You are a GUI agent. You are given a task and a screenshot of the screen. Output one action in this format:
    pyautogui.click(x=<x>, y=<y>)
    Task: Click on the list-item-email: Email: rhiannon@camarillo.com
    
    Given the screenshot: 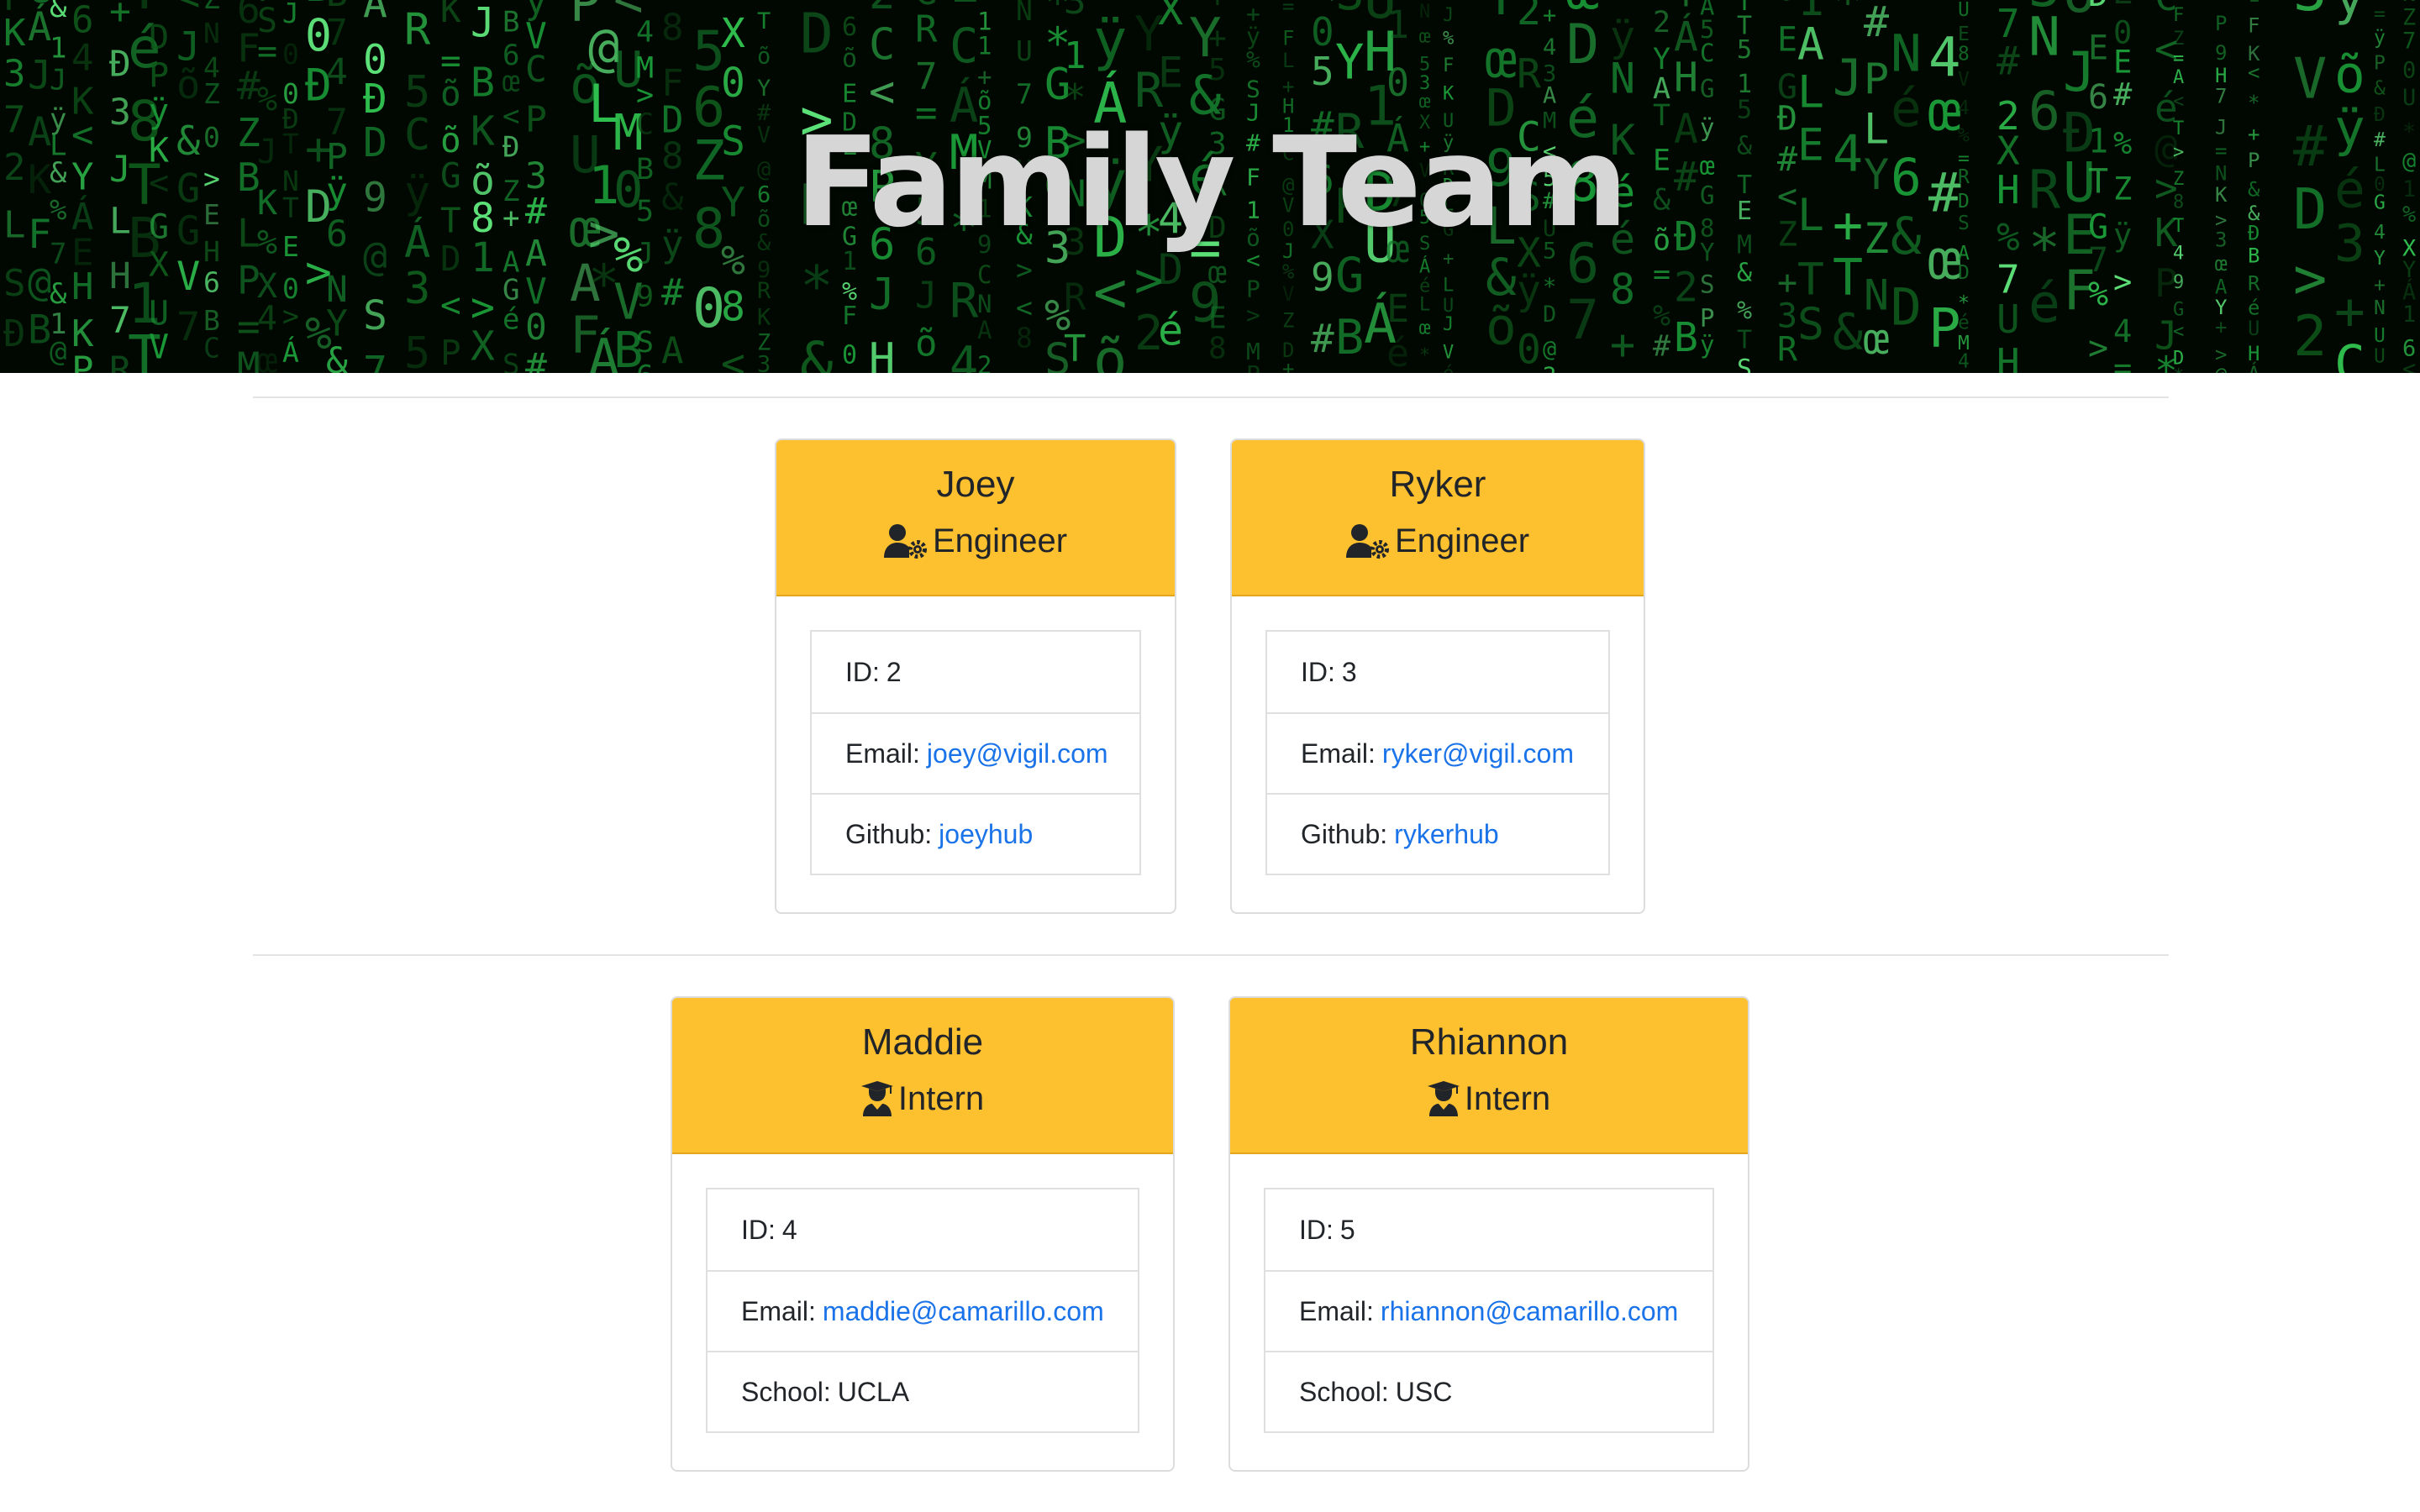 What is the action you would take?
    pyautogui.click(x=1488, y=1310)
    